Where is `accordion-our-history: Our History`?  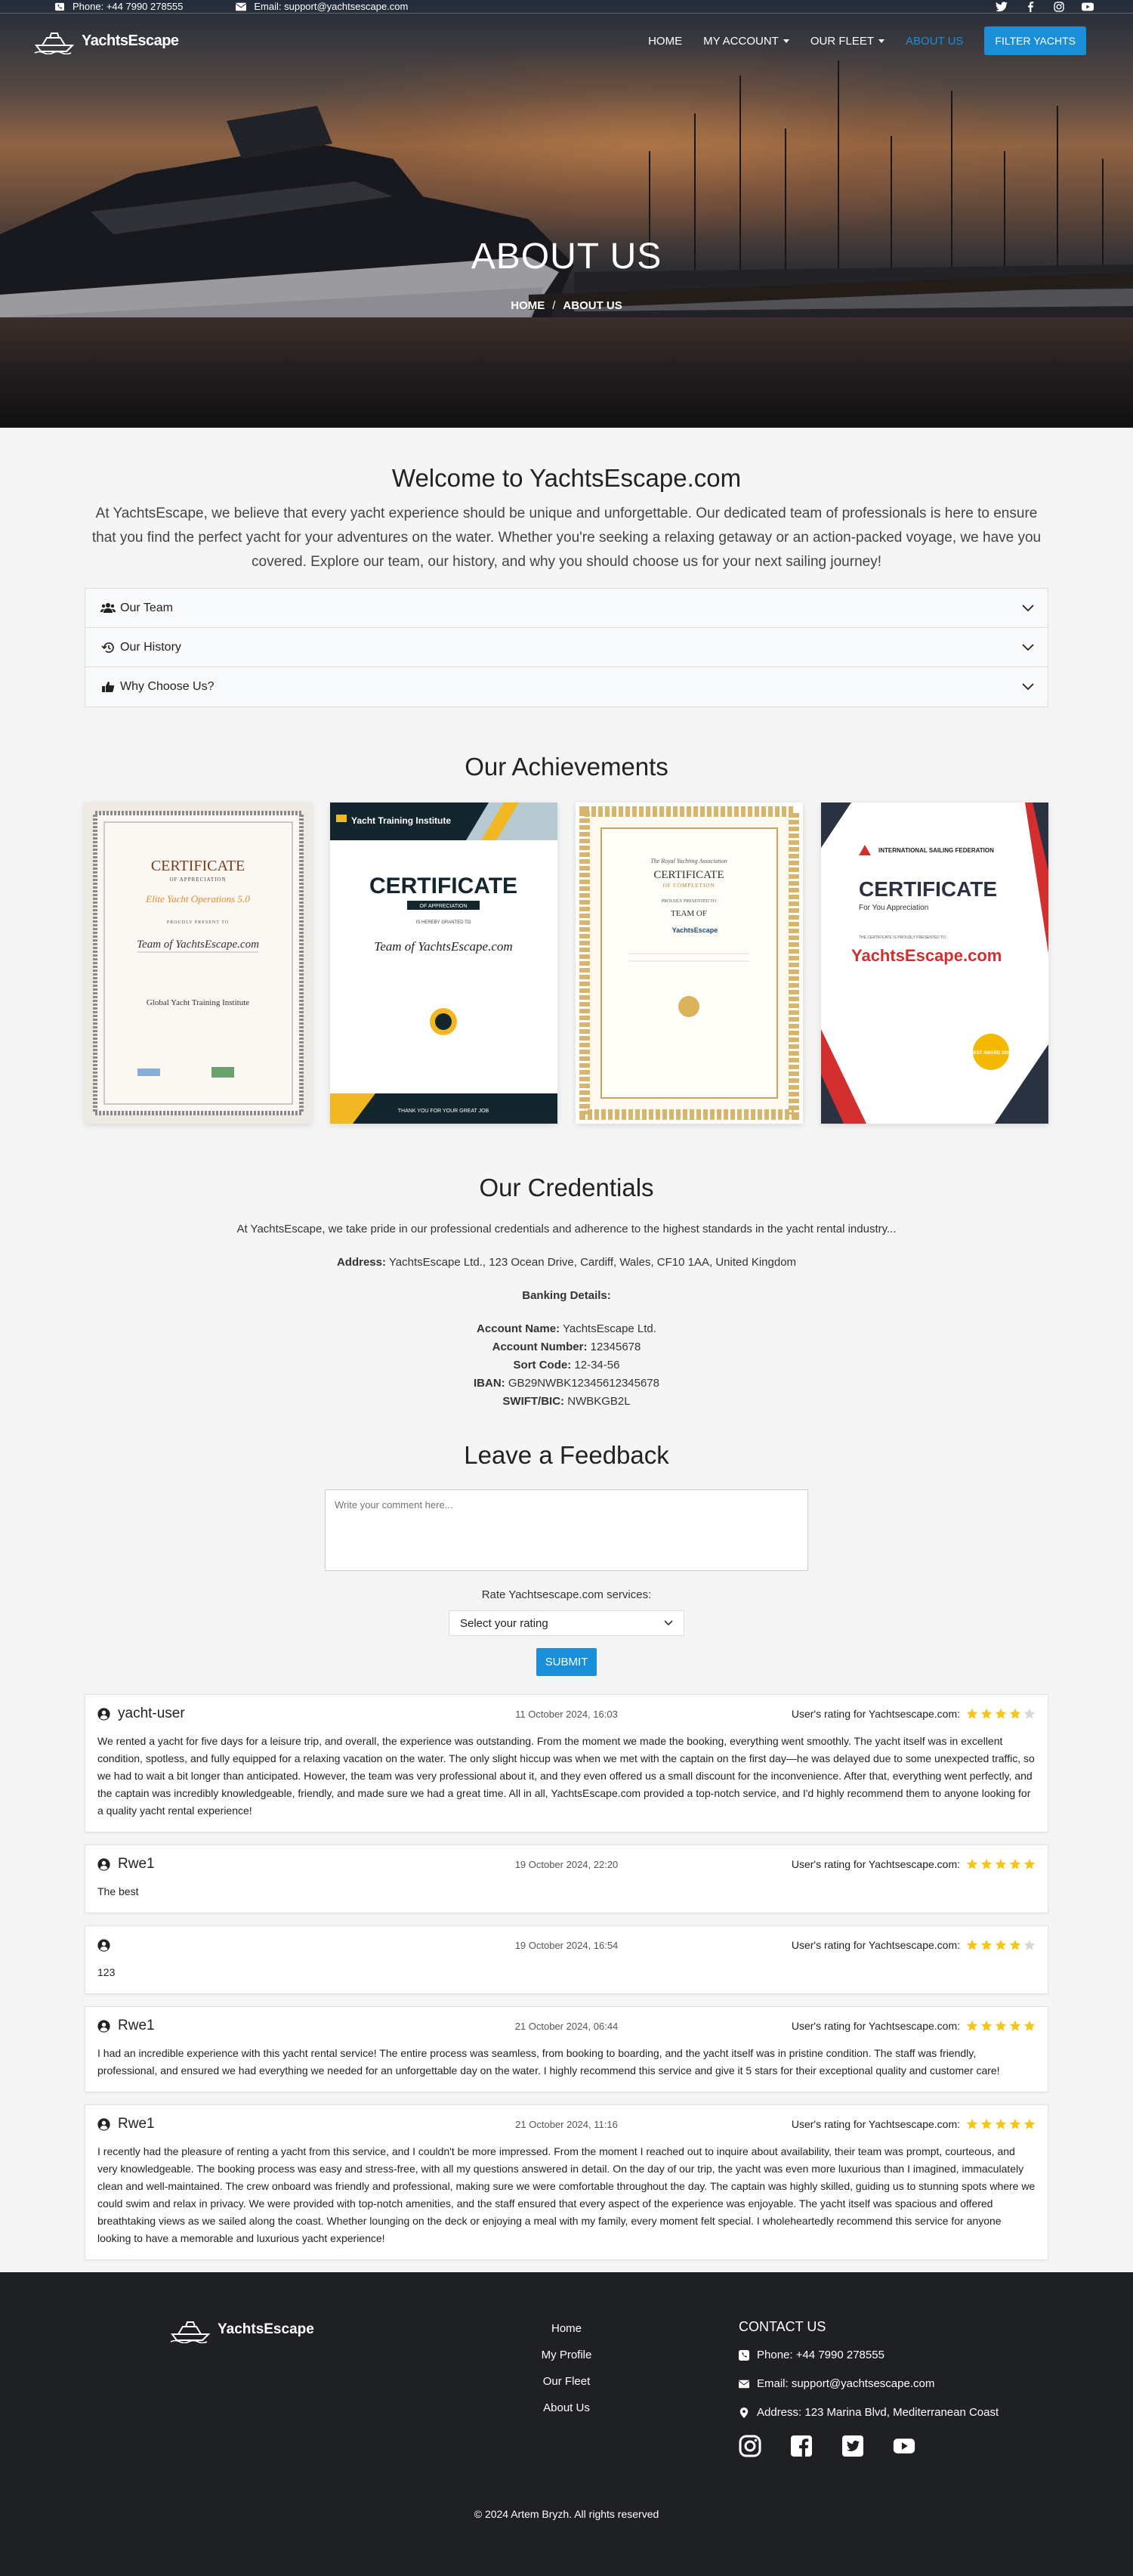 accordion-our-history: Our History is located at coordinates (566, 647).